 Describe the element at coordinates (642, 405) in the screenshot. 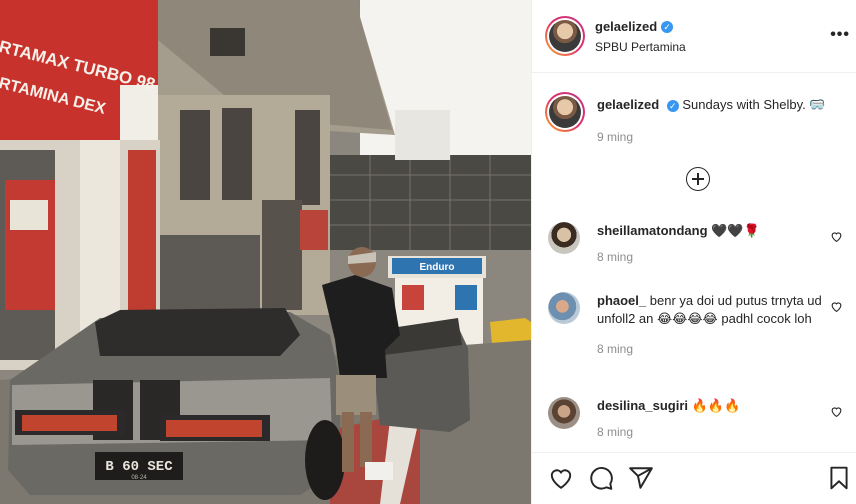

I see `comment-username: desilina_sugiri` at that location.